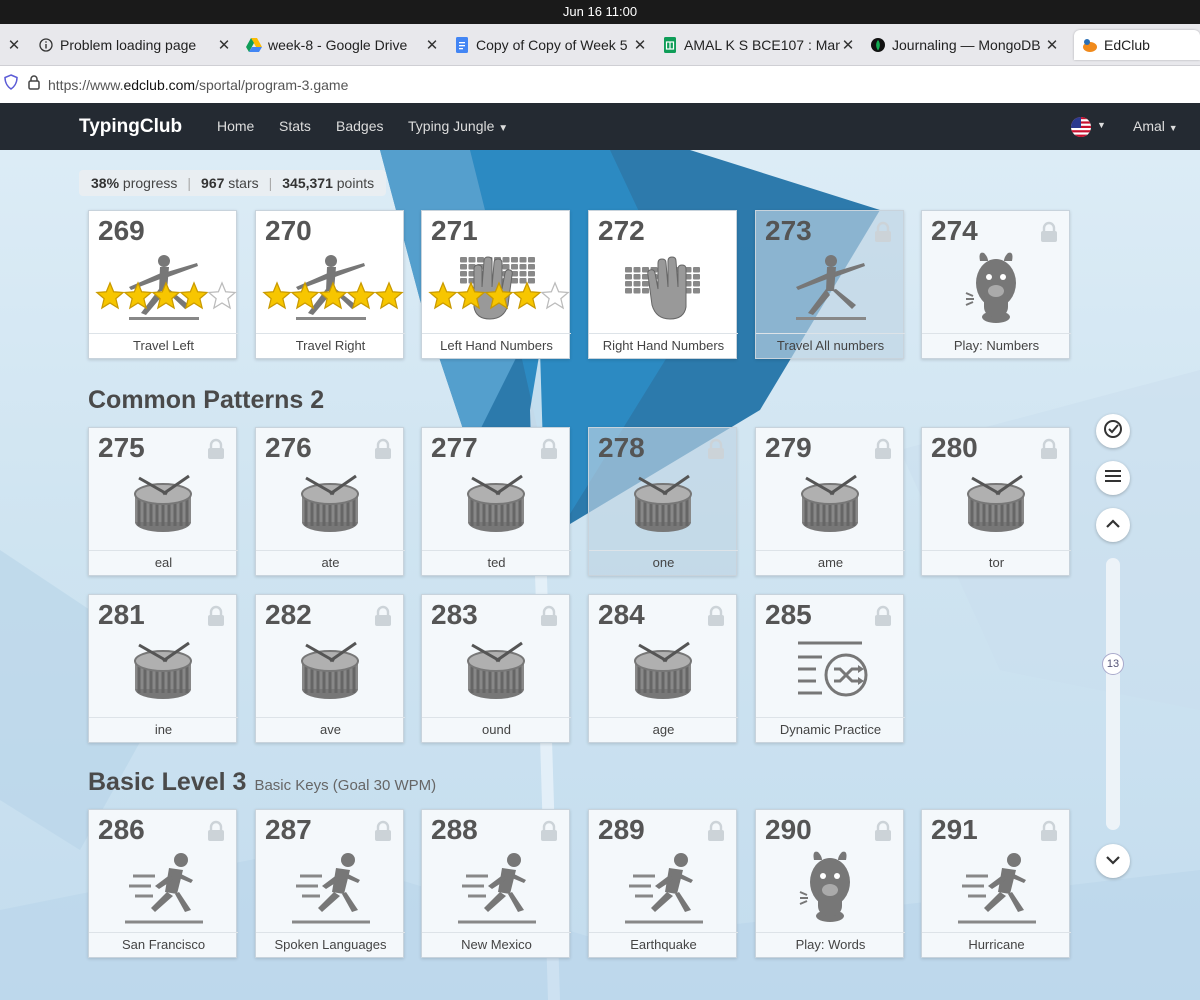  What do you see at coordinates (330, 668) in the screenshot?
I see `lesson-tile-282: 282 ave` at bounding box center [330, 668].